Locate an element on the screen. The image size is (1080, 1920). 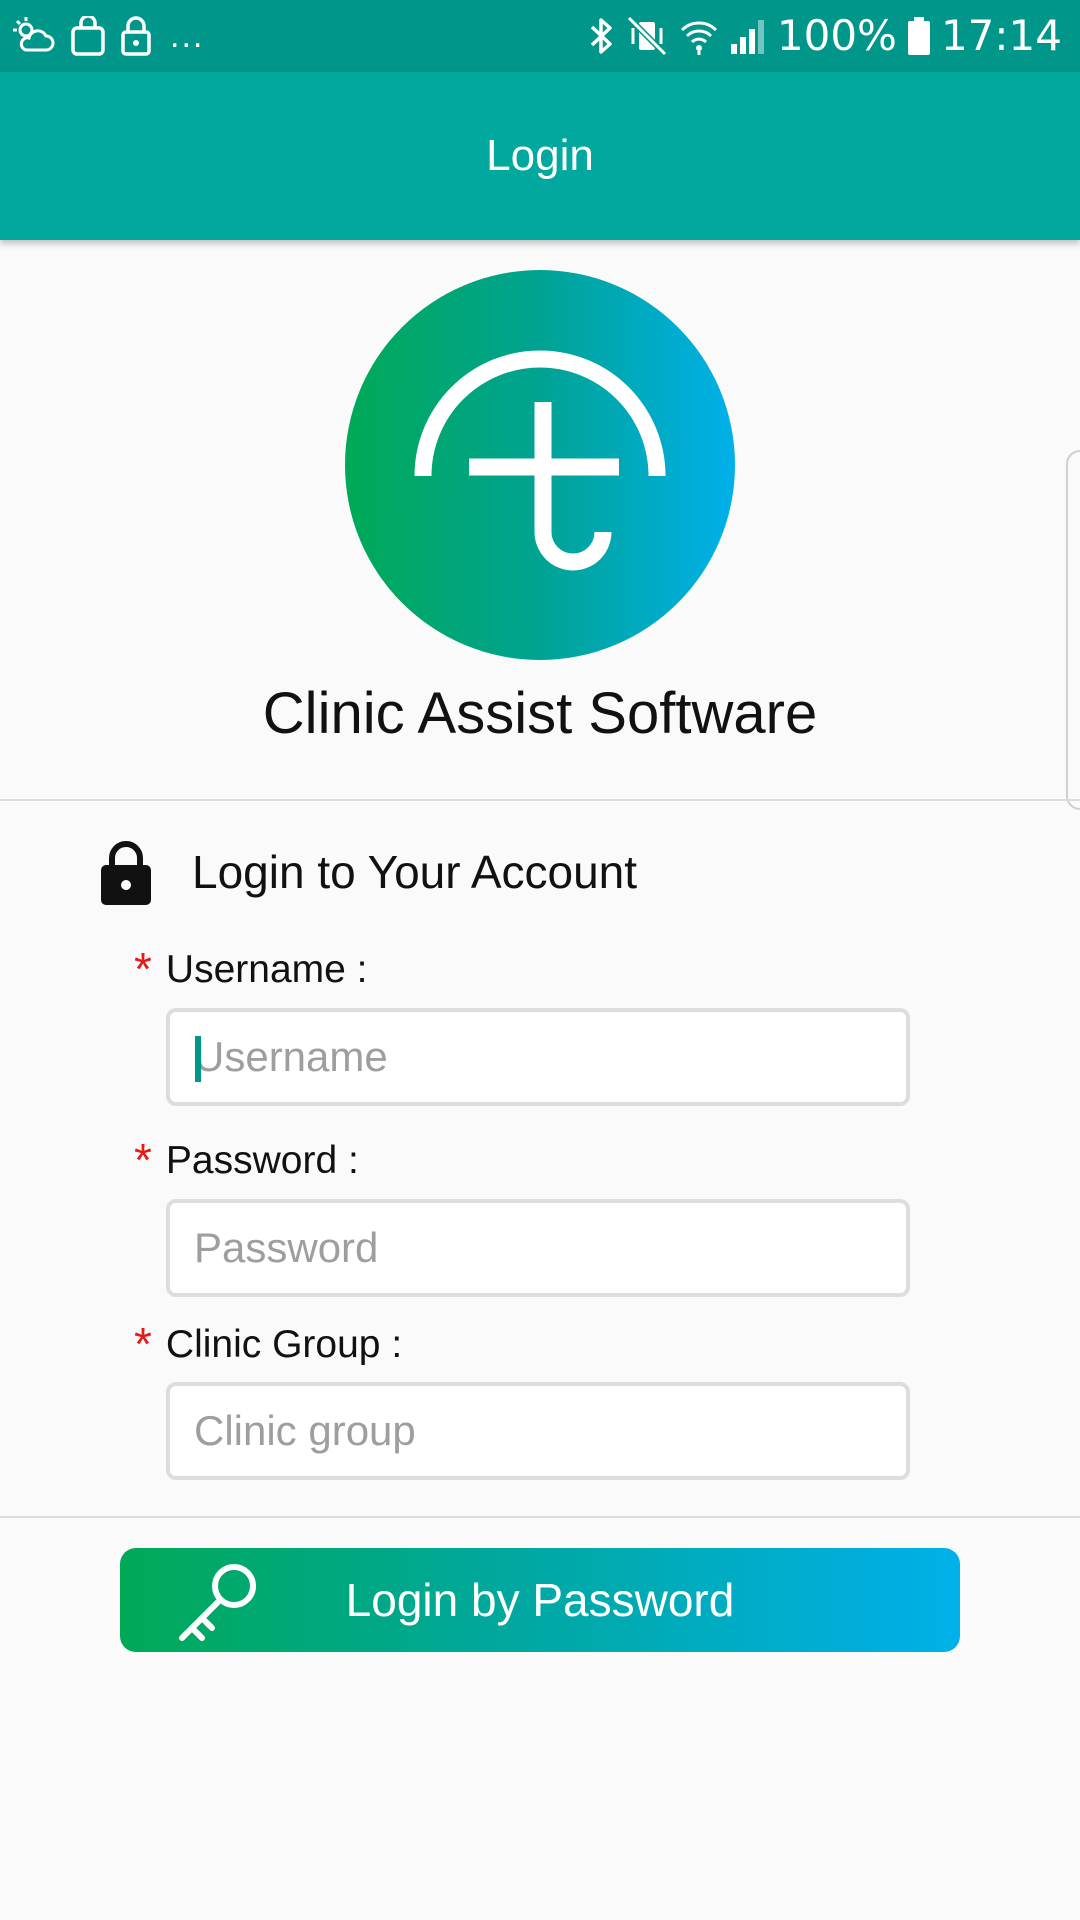
clock: 17:14 is located at coordinates (1001, 35).